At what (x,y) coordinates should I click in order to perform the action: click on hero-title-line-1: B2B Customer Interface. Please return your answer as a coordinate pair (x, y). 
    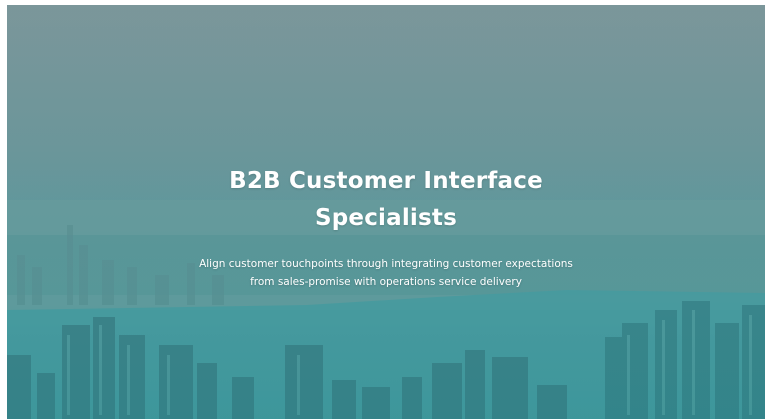
    Looking at the image, I should click on (386, 181).